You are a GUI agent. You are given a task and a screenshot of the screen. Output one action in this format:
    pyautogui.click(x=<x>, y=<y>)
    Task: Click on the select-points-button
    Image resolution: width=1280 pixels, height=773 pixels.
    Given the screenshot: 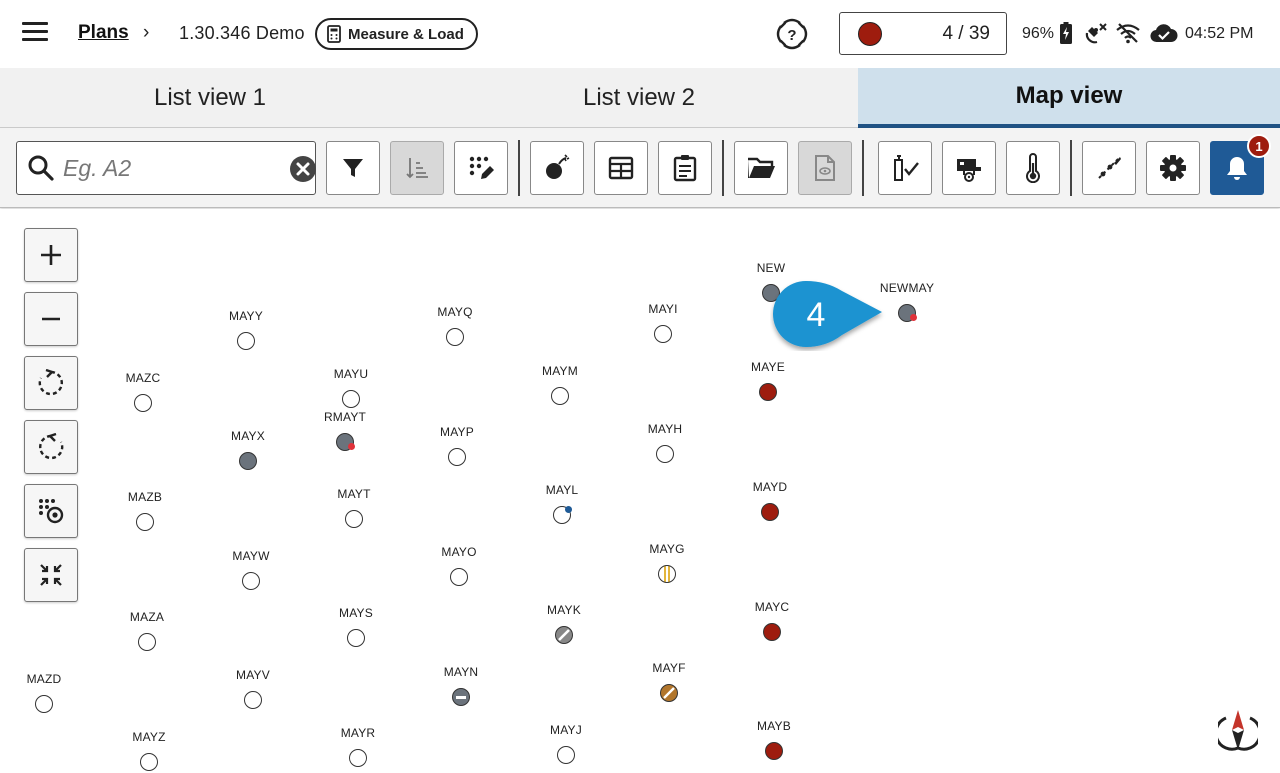 What is the action you would take?
    pyautogui.click(x=51, y=511)
    